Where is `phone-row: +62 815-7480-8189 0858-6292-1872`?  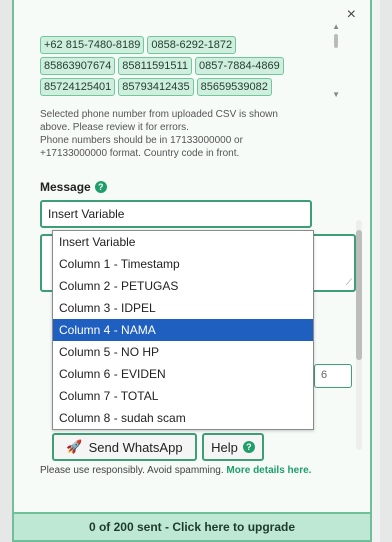 phone-row: +62 815-7480-8189 0858-6292-1872 is located at coordinates (185, 45).